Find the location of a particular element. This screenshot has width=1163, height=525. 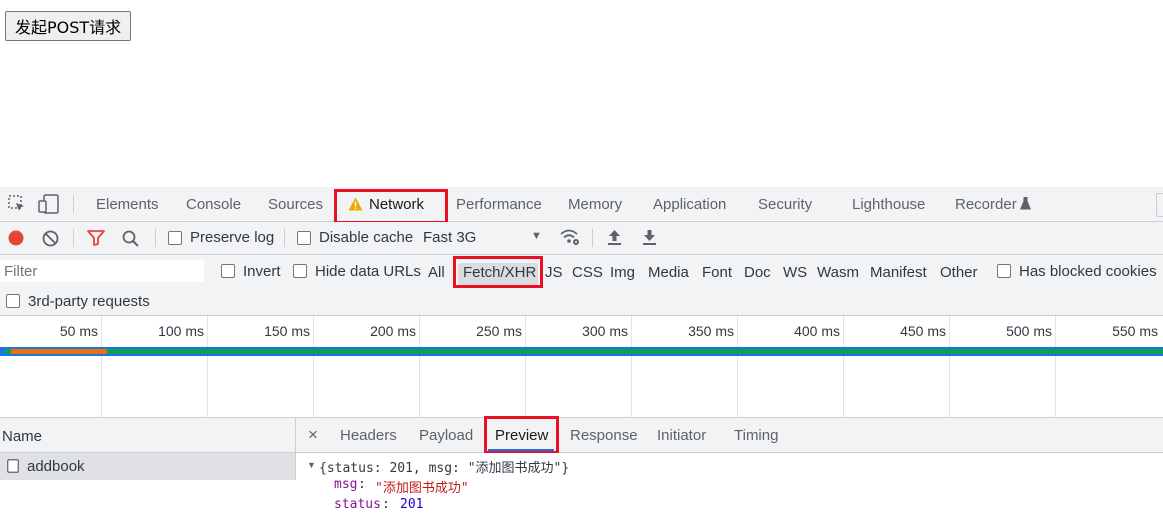

filter-type-css: CSS is located at coordinates (587, 272).